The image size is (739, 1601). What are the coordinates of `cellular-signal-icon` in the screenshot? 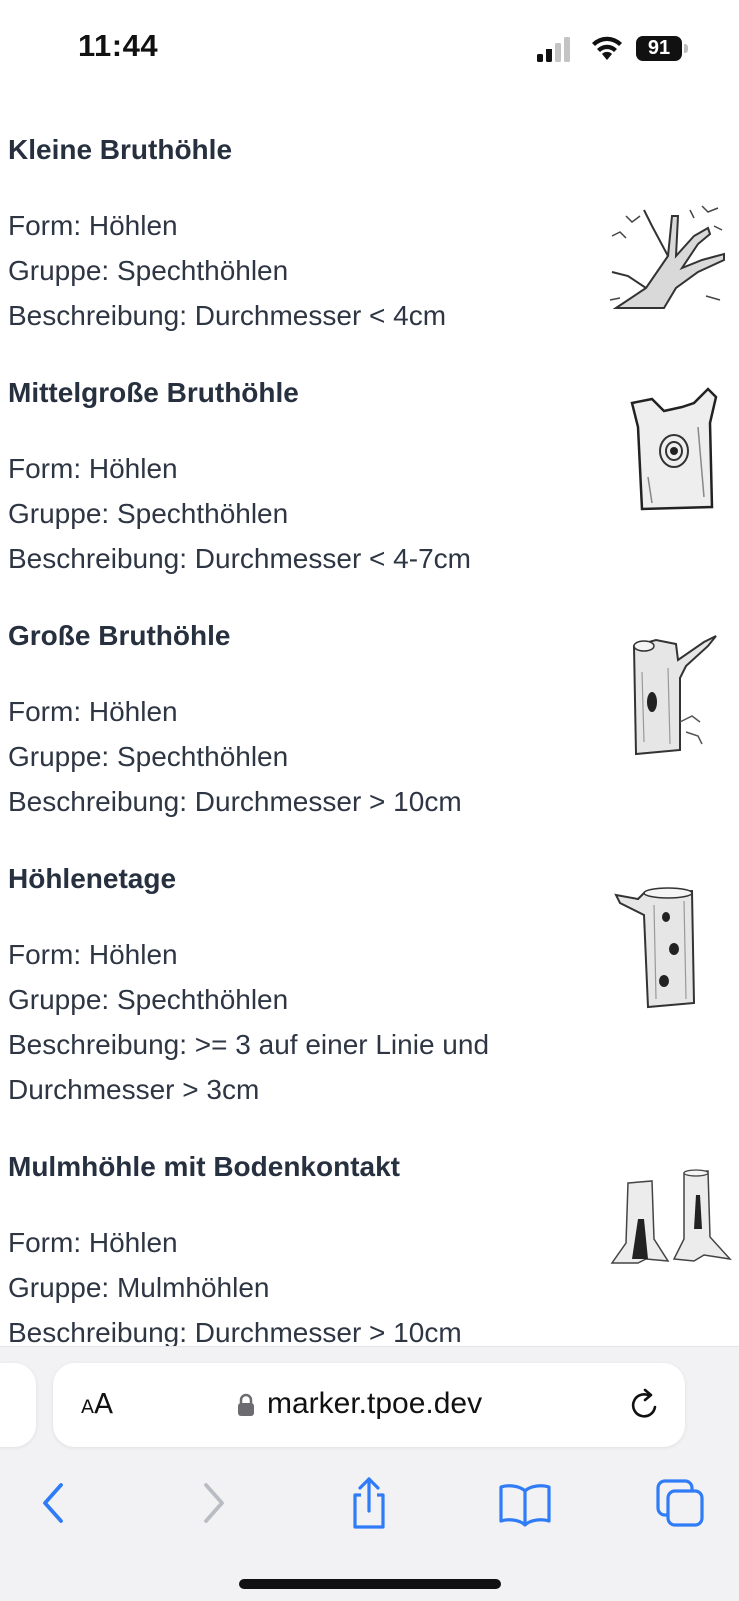 It's located at (553, 49).